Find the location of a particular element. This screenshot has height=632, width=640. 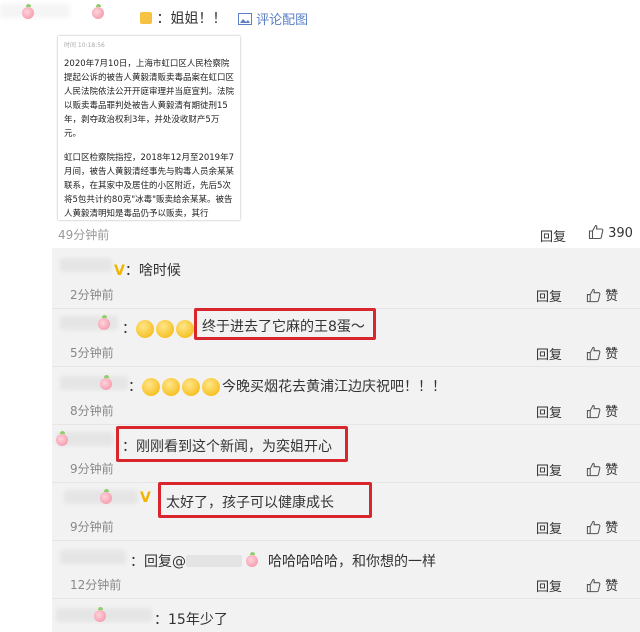

reply-3-like-label: 赞 is located at coordinates (612, 412).